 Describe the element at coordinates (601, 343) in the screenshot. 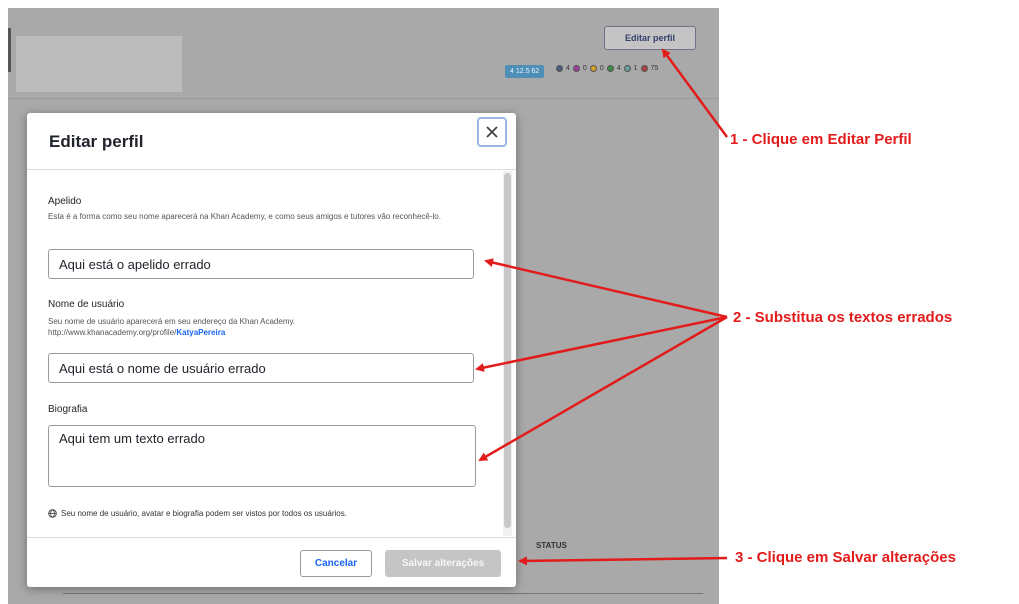

I see `arrow-step2-username` at that location.